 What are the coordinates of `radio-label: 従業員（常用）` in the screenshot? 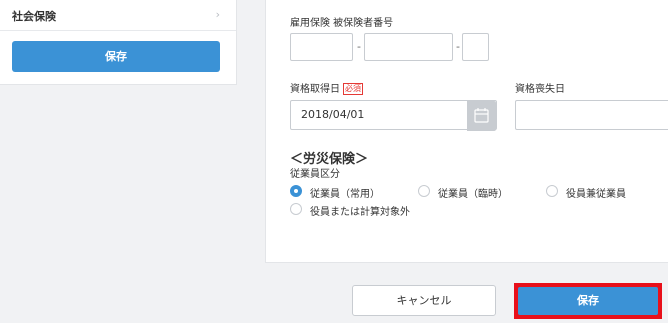 It's located at (345, 194).